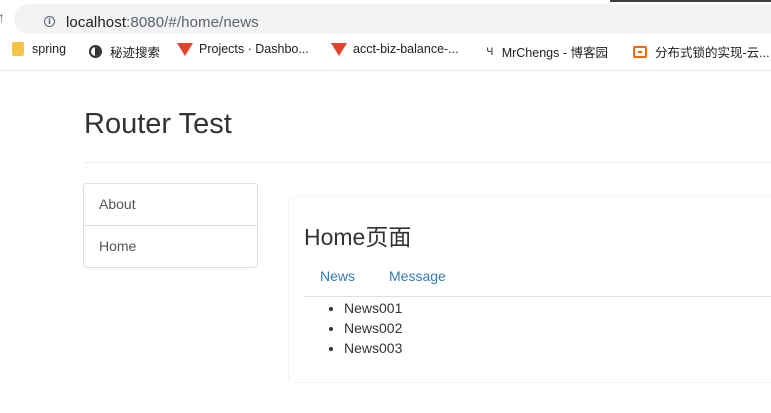 The width and height of the screenshot is (771, 413). I want to click on tab-message: Message, so click(417, 276).